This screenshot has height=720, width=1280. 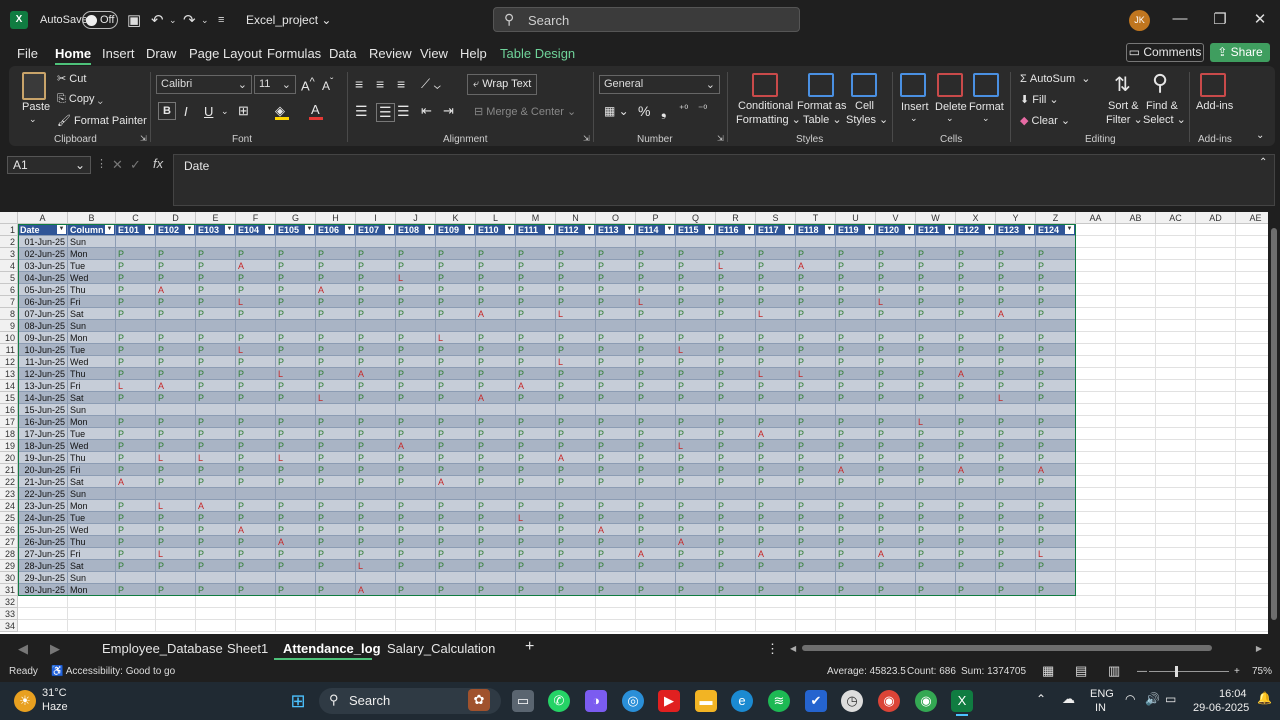 I want to click on customize-qat-icon: ≡, so click(x=221, y=20).